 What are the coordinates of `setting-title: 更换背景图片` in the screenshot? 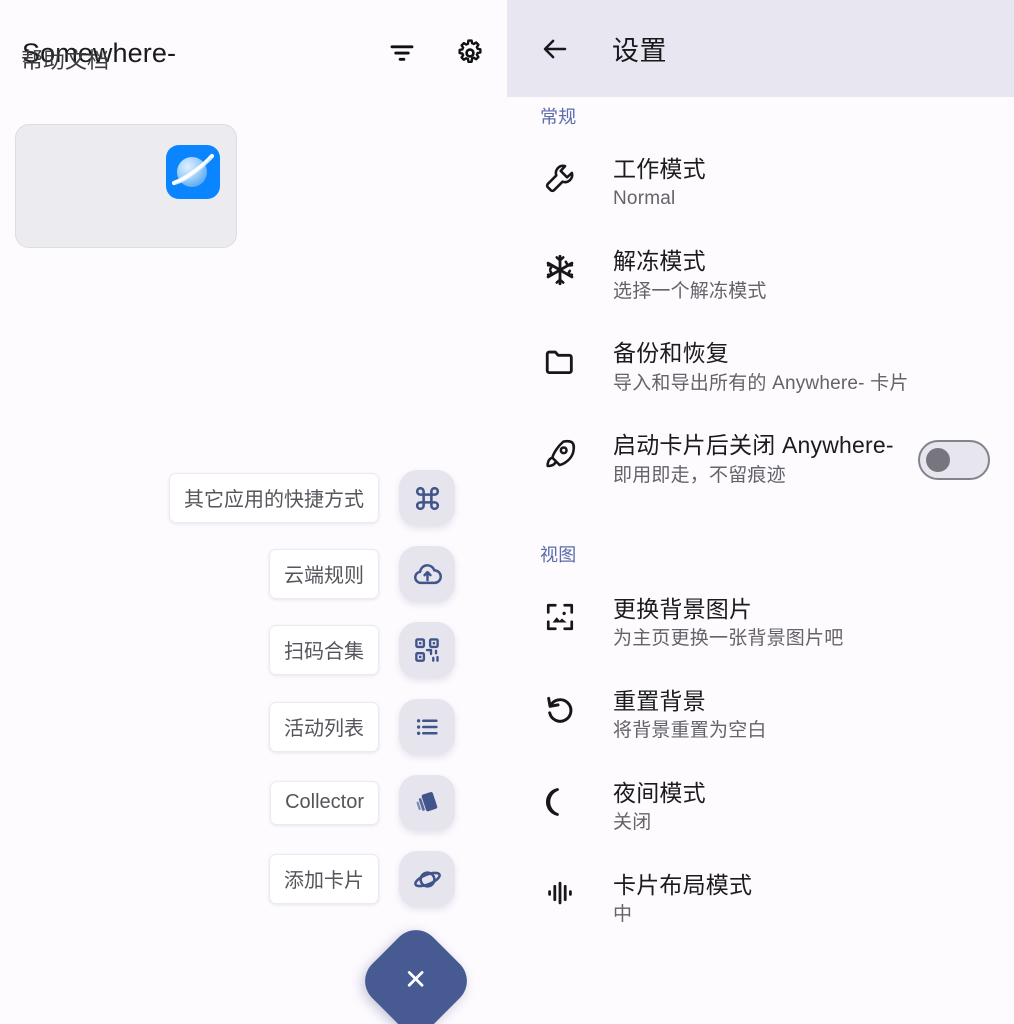 It's located at (683, 608).